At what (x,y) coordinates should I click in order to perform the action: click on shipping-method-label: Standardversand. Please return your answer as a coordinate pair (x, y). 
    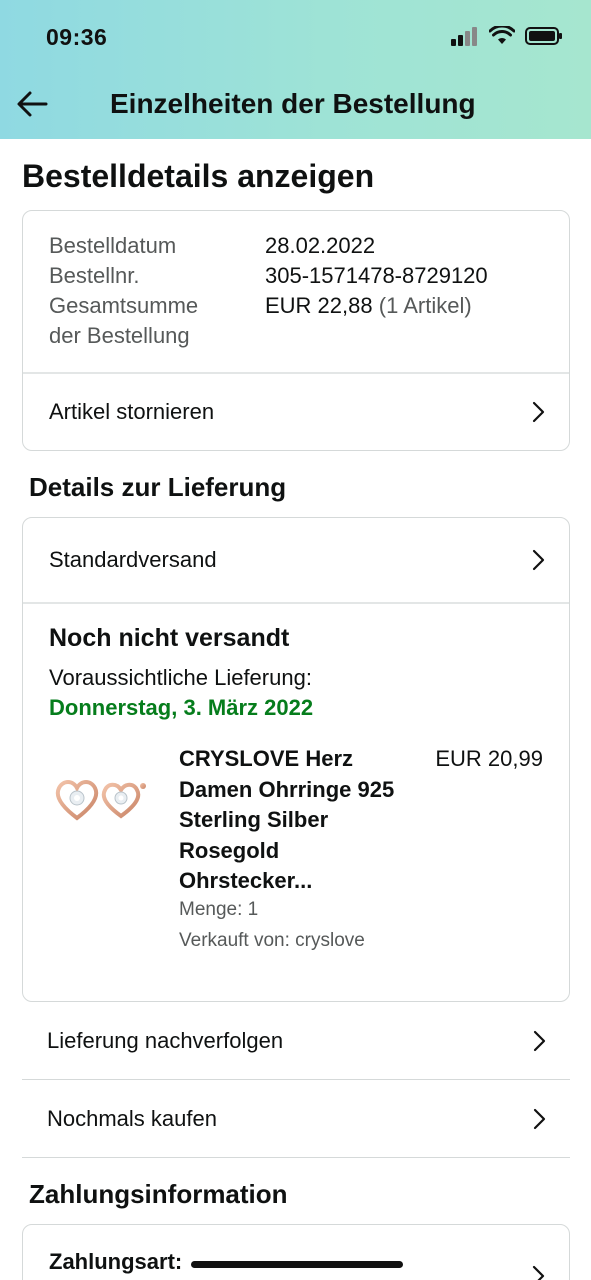
    Looking at the image, I should click on (133, 559).